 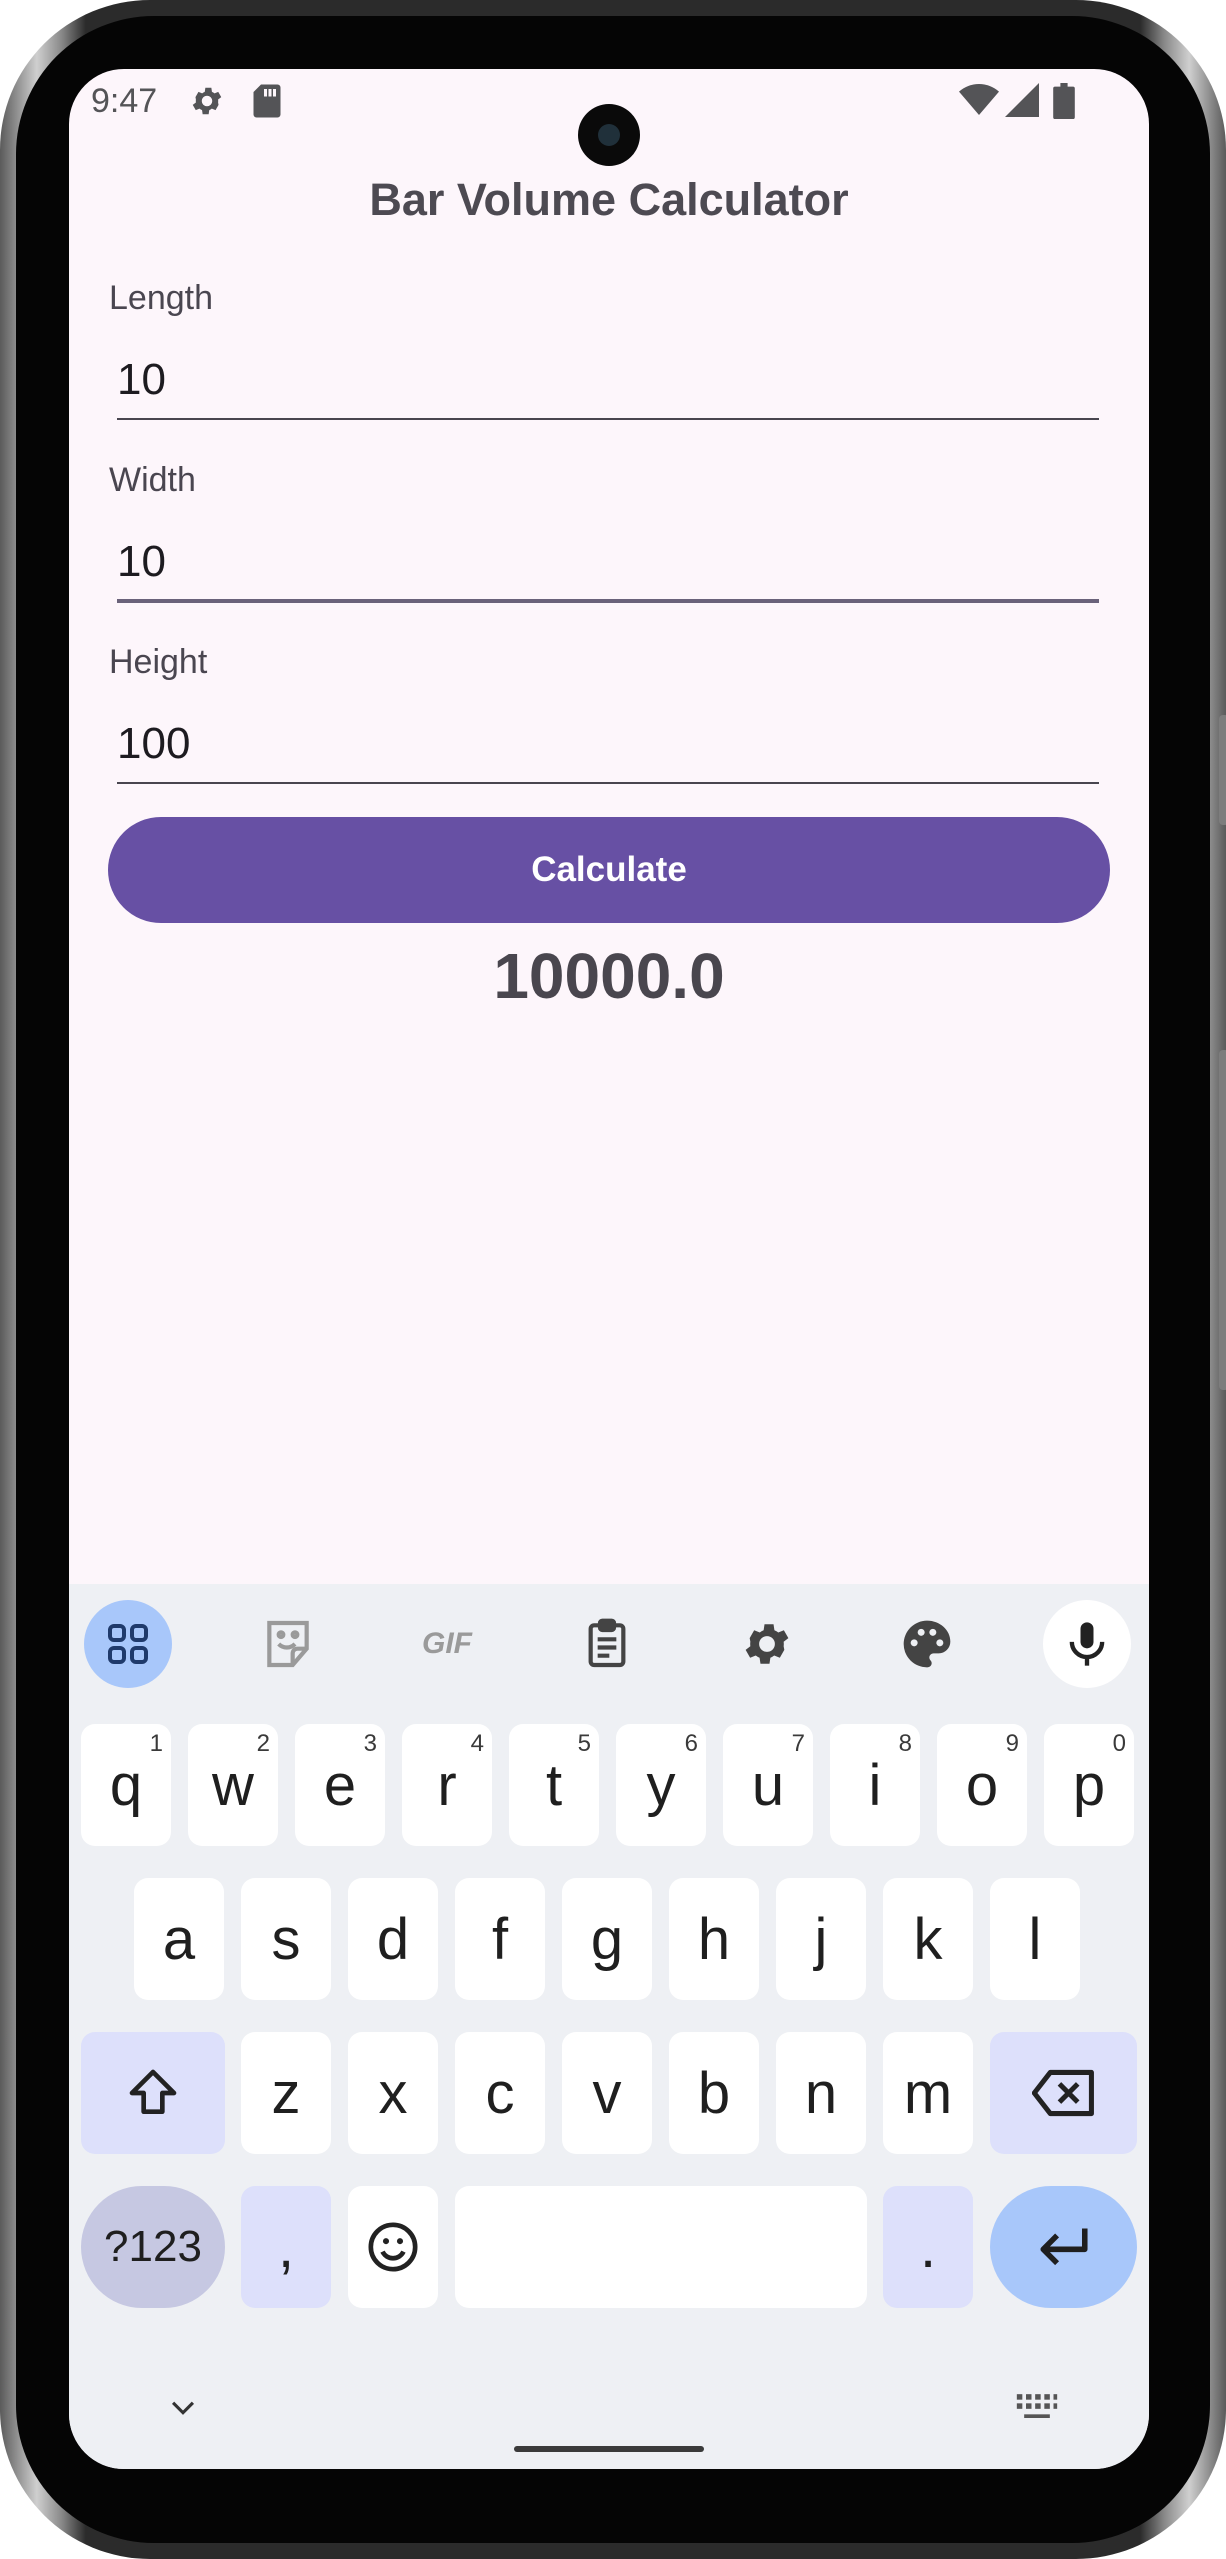 What do you see at coordinates (584, 1743) in the screenshot?
I see `key-hint: 5` at bounding box center [584, 1743].